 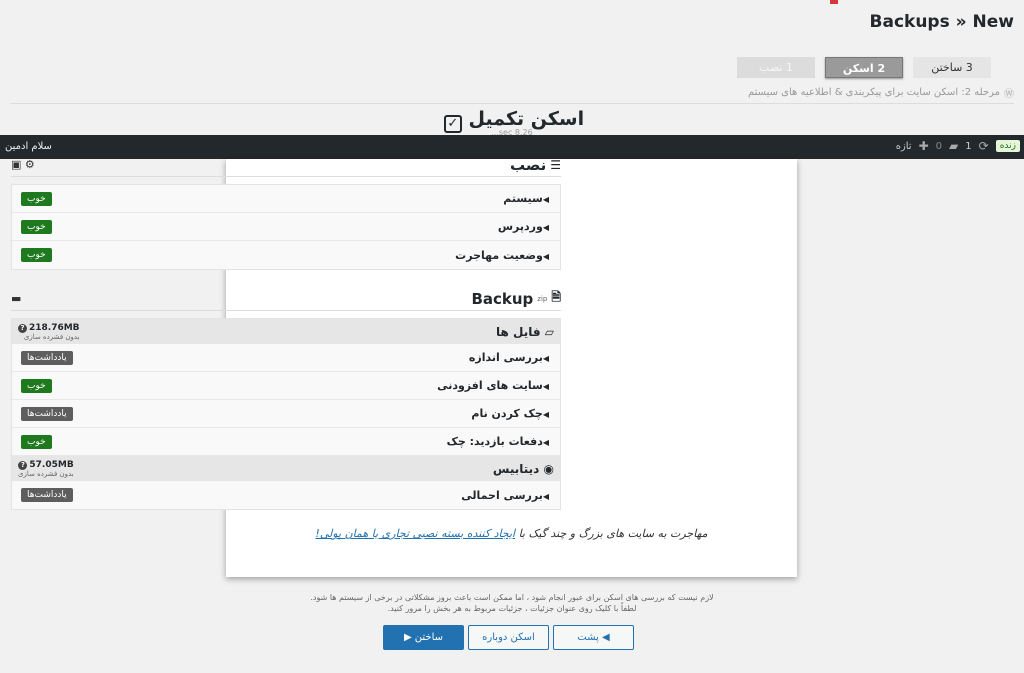 What do you see at coordinates (528, 164) in the screenshot?
I see `install-section-title-text: نصب` at bounding box center [528, 164].